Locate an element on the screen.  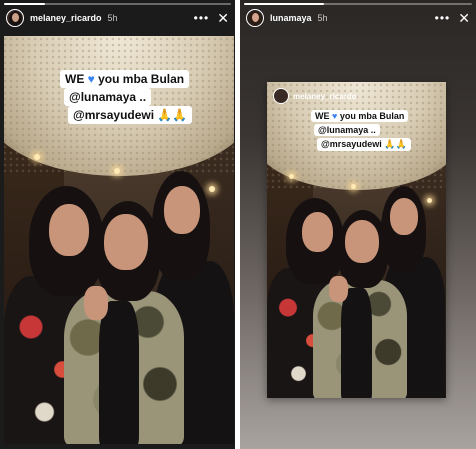
story-header: melaney_ricardo 5h ••• ✕ is located at coordinates (117, 18).